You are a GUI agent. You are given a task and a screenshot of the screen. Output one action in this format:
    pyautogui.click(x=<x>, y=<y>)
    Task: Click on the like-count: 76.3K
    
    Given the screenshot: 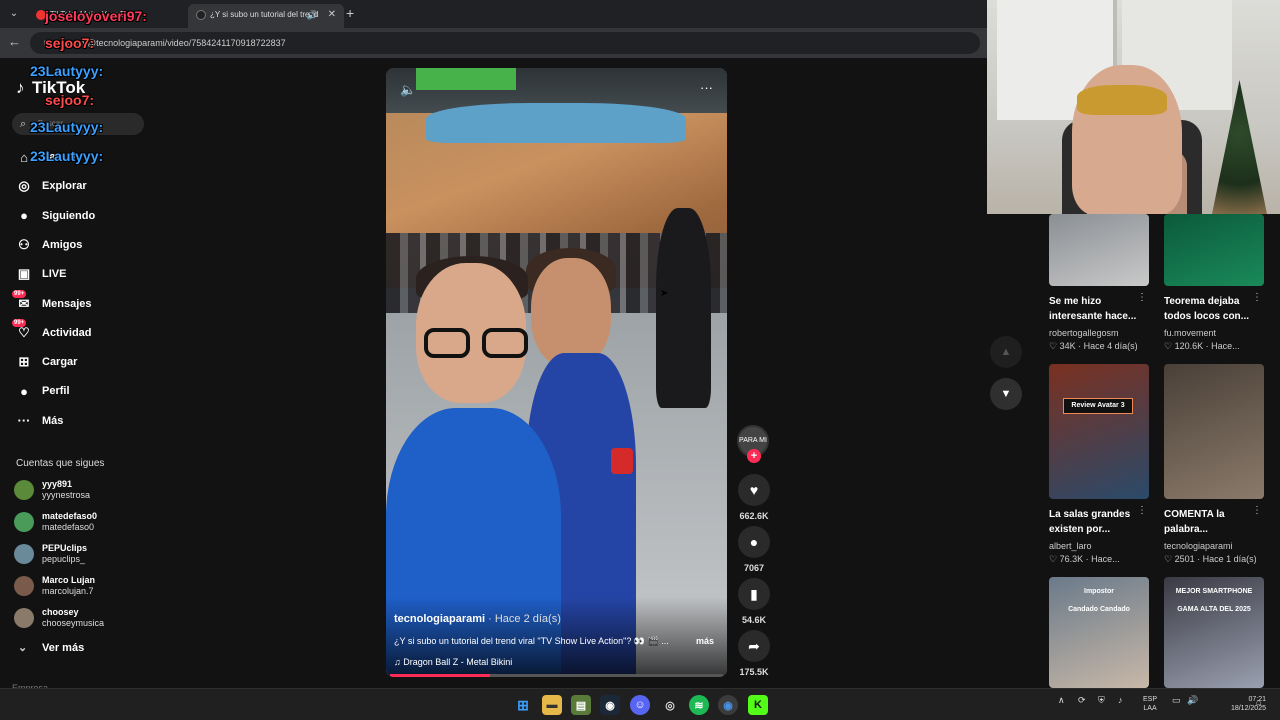 What is the action you would take?
    pyautogui.click(x=1071, y=559)
    